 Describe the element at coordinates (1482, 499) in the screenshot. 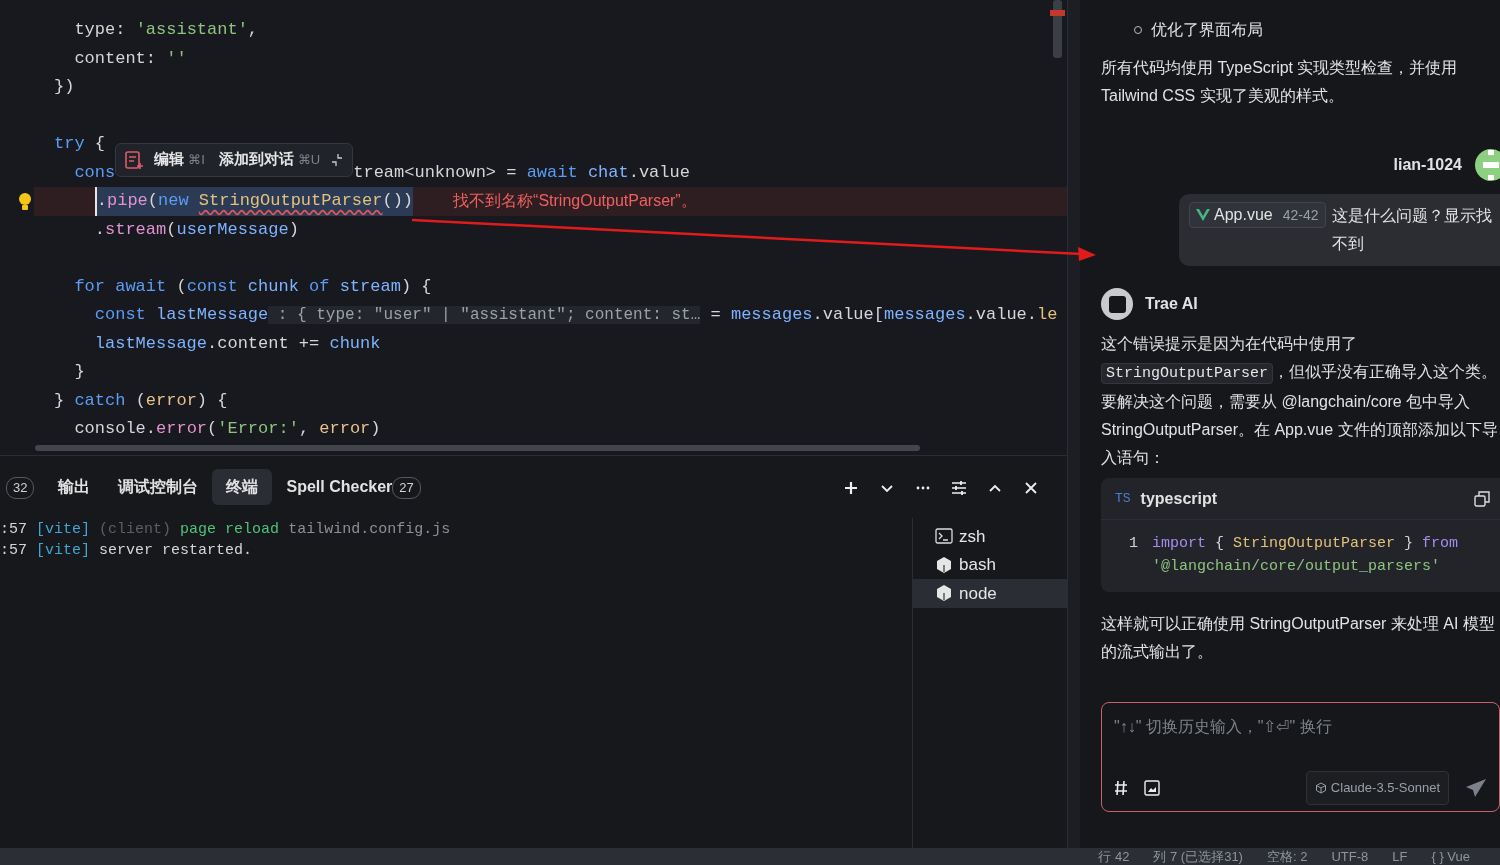

I see `copy-icon` at that location.